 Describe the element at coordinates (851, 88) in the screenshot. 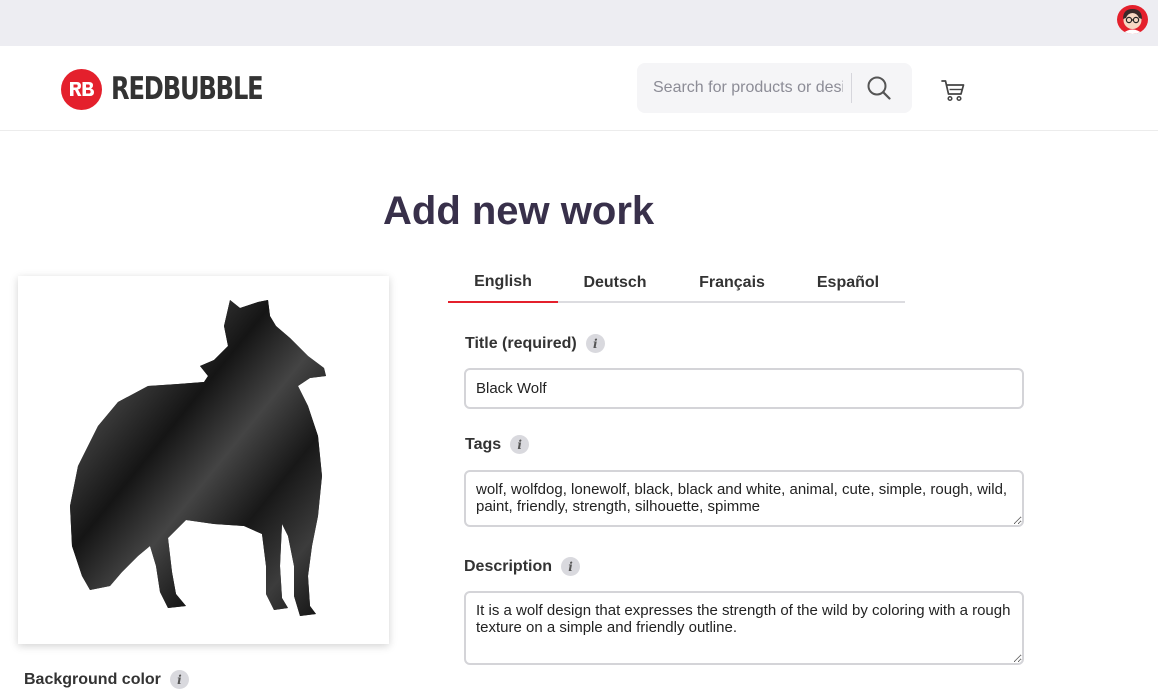

I see `search-divider` at that location.